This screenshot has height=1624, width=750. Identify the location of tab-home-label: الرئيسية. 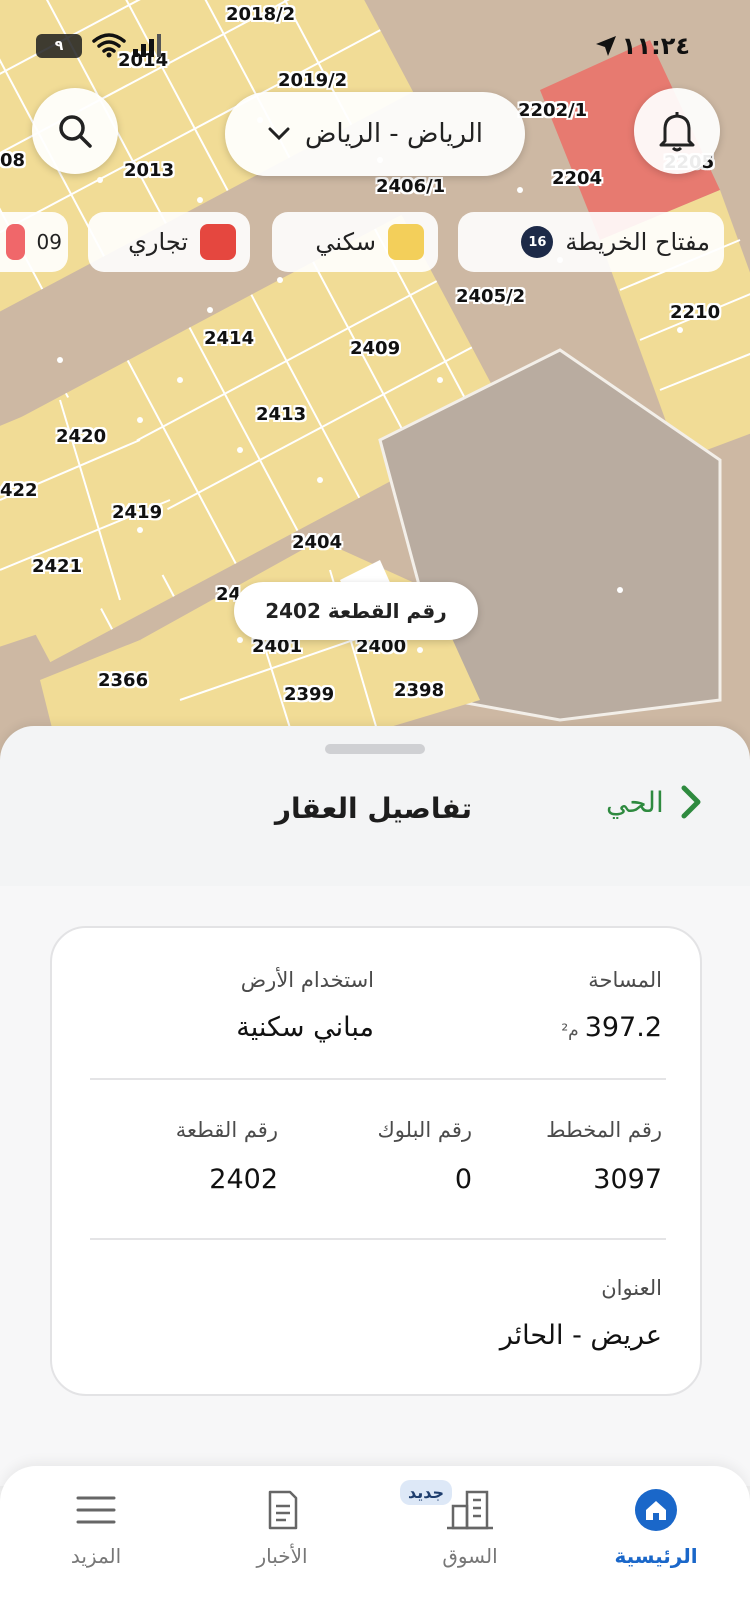
(656, 1556).